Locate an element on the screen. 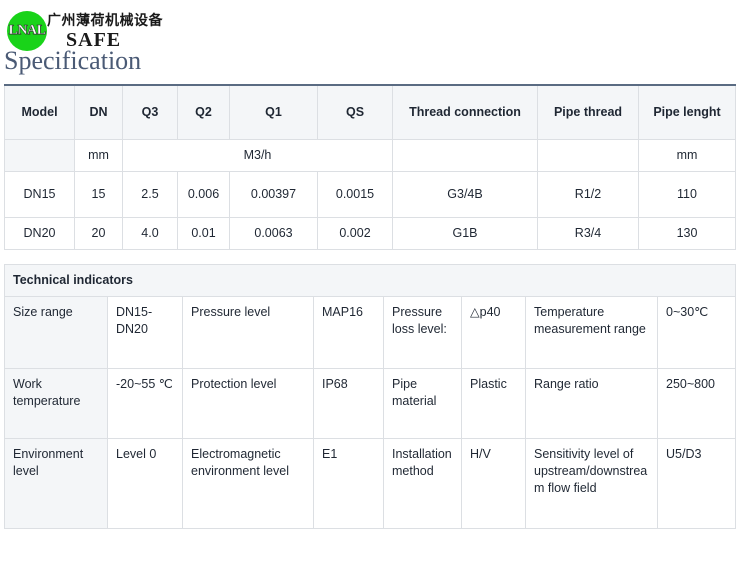 This screenshot has height=581, width=739. tech-section-title: Technical indicators is located at coordinates (370, 280).